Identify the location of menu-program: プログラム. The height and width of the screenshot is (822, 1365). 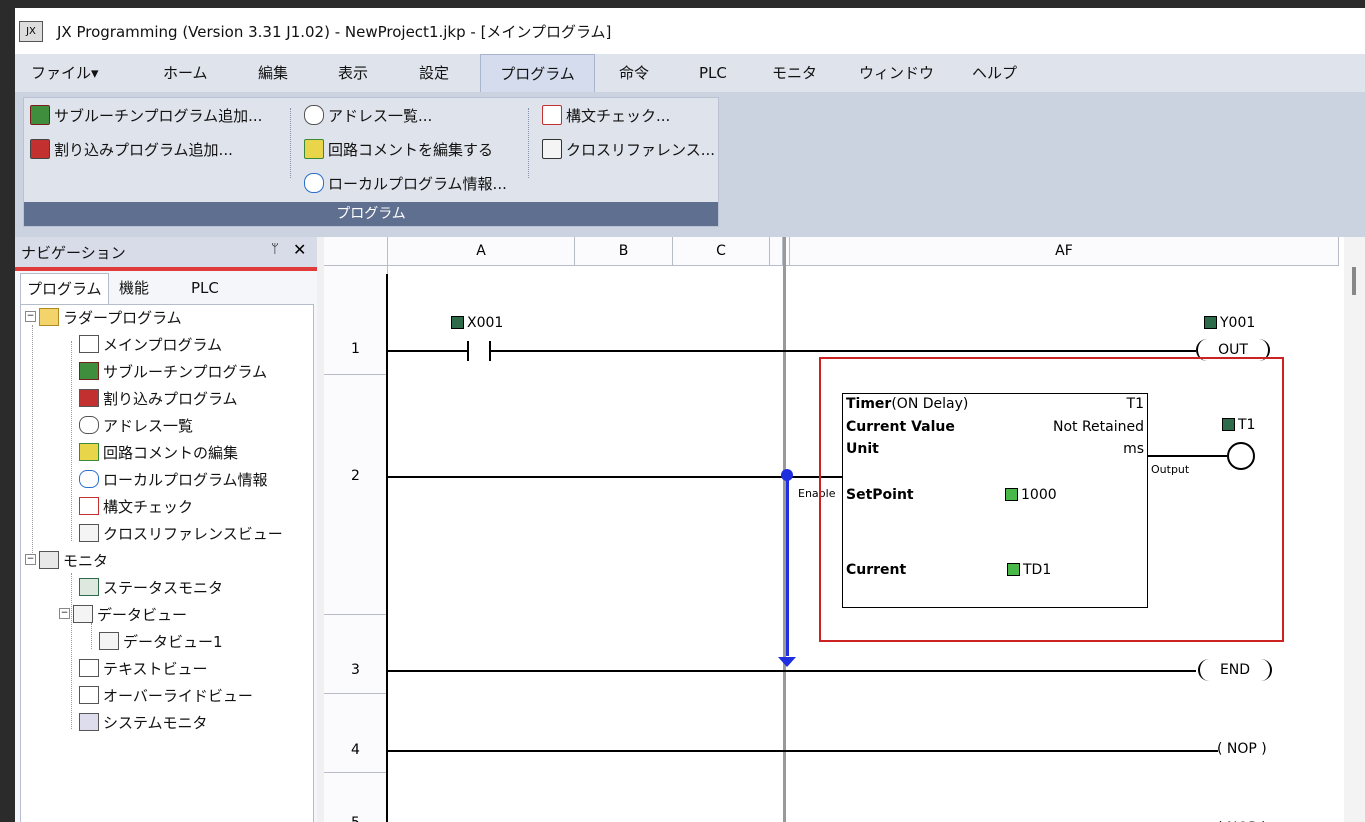
(537, 73).